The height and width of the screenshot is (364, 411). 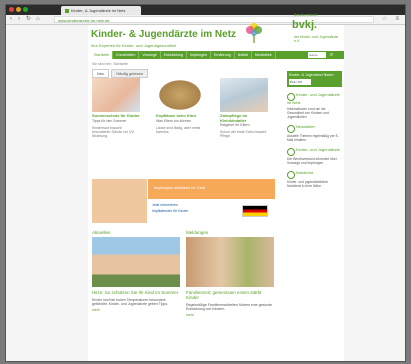 What do you see at coordinates (316, 39) in the screenshot?
I see `bvkj-logo-subtitle: der Kinder- und Jugendärzte e.V.` at bounding box center [316, 39].